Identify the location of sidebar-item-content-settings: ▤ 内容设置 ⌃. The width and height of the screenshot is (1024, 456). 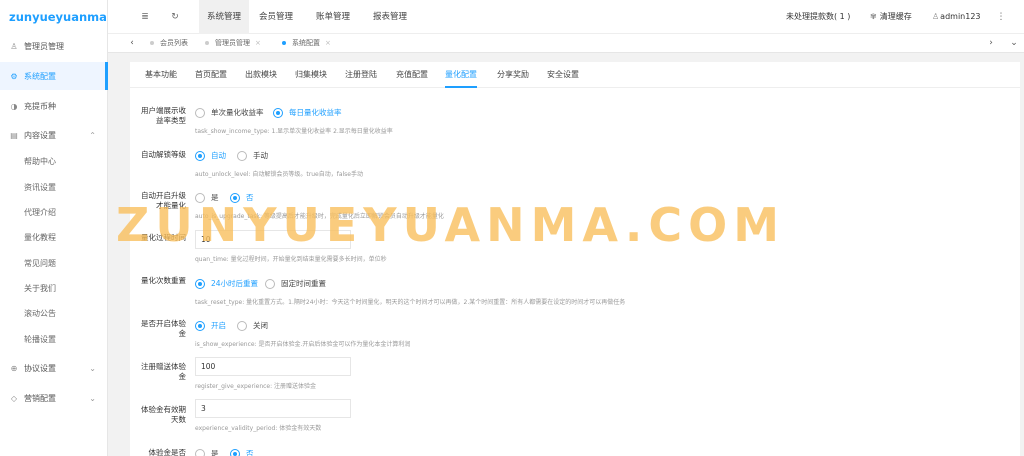
(54, 135).